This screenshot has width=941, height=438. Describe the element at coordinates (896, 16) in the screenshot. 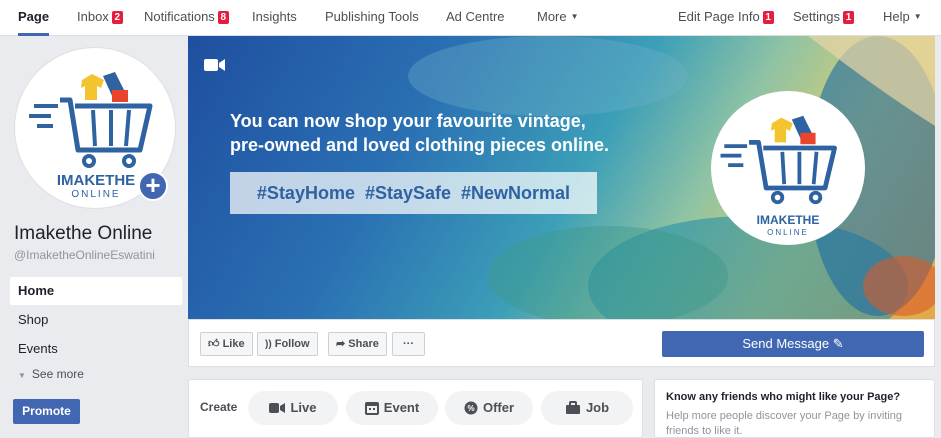

I see `nav-label: Help` at that location.